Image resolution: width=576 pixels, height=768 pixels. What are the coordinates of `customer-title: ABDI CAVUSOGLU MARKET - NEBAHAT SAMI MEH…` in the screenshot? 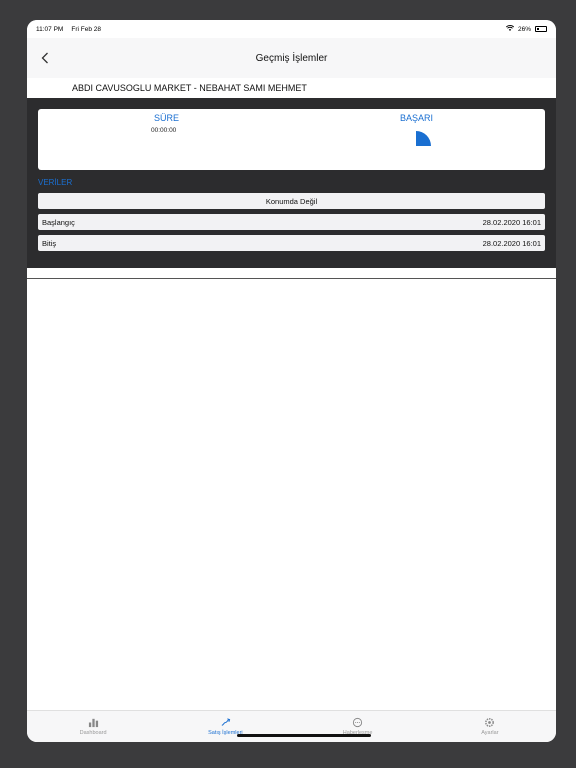 It's located at (291, 88).